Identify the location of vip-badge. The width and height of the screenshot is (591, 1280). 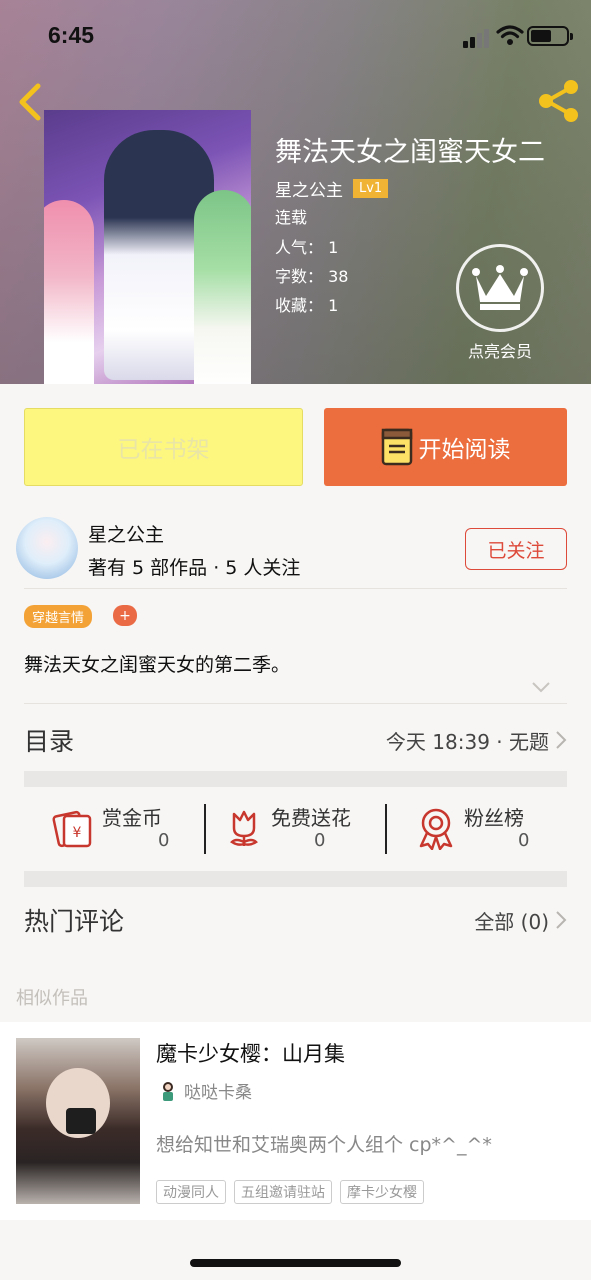
(500, 288).